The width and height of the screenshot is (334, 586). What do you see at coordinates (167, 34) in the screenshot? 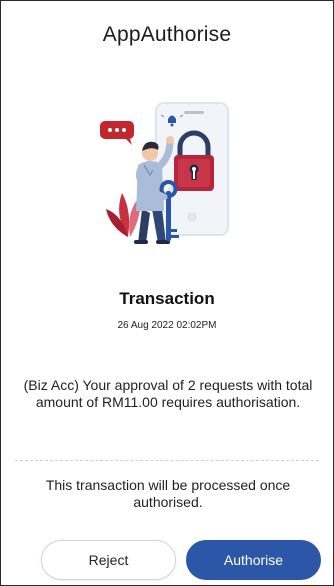
I see `app-title: AppAuthorise` at bounding box center [167, 34].